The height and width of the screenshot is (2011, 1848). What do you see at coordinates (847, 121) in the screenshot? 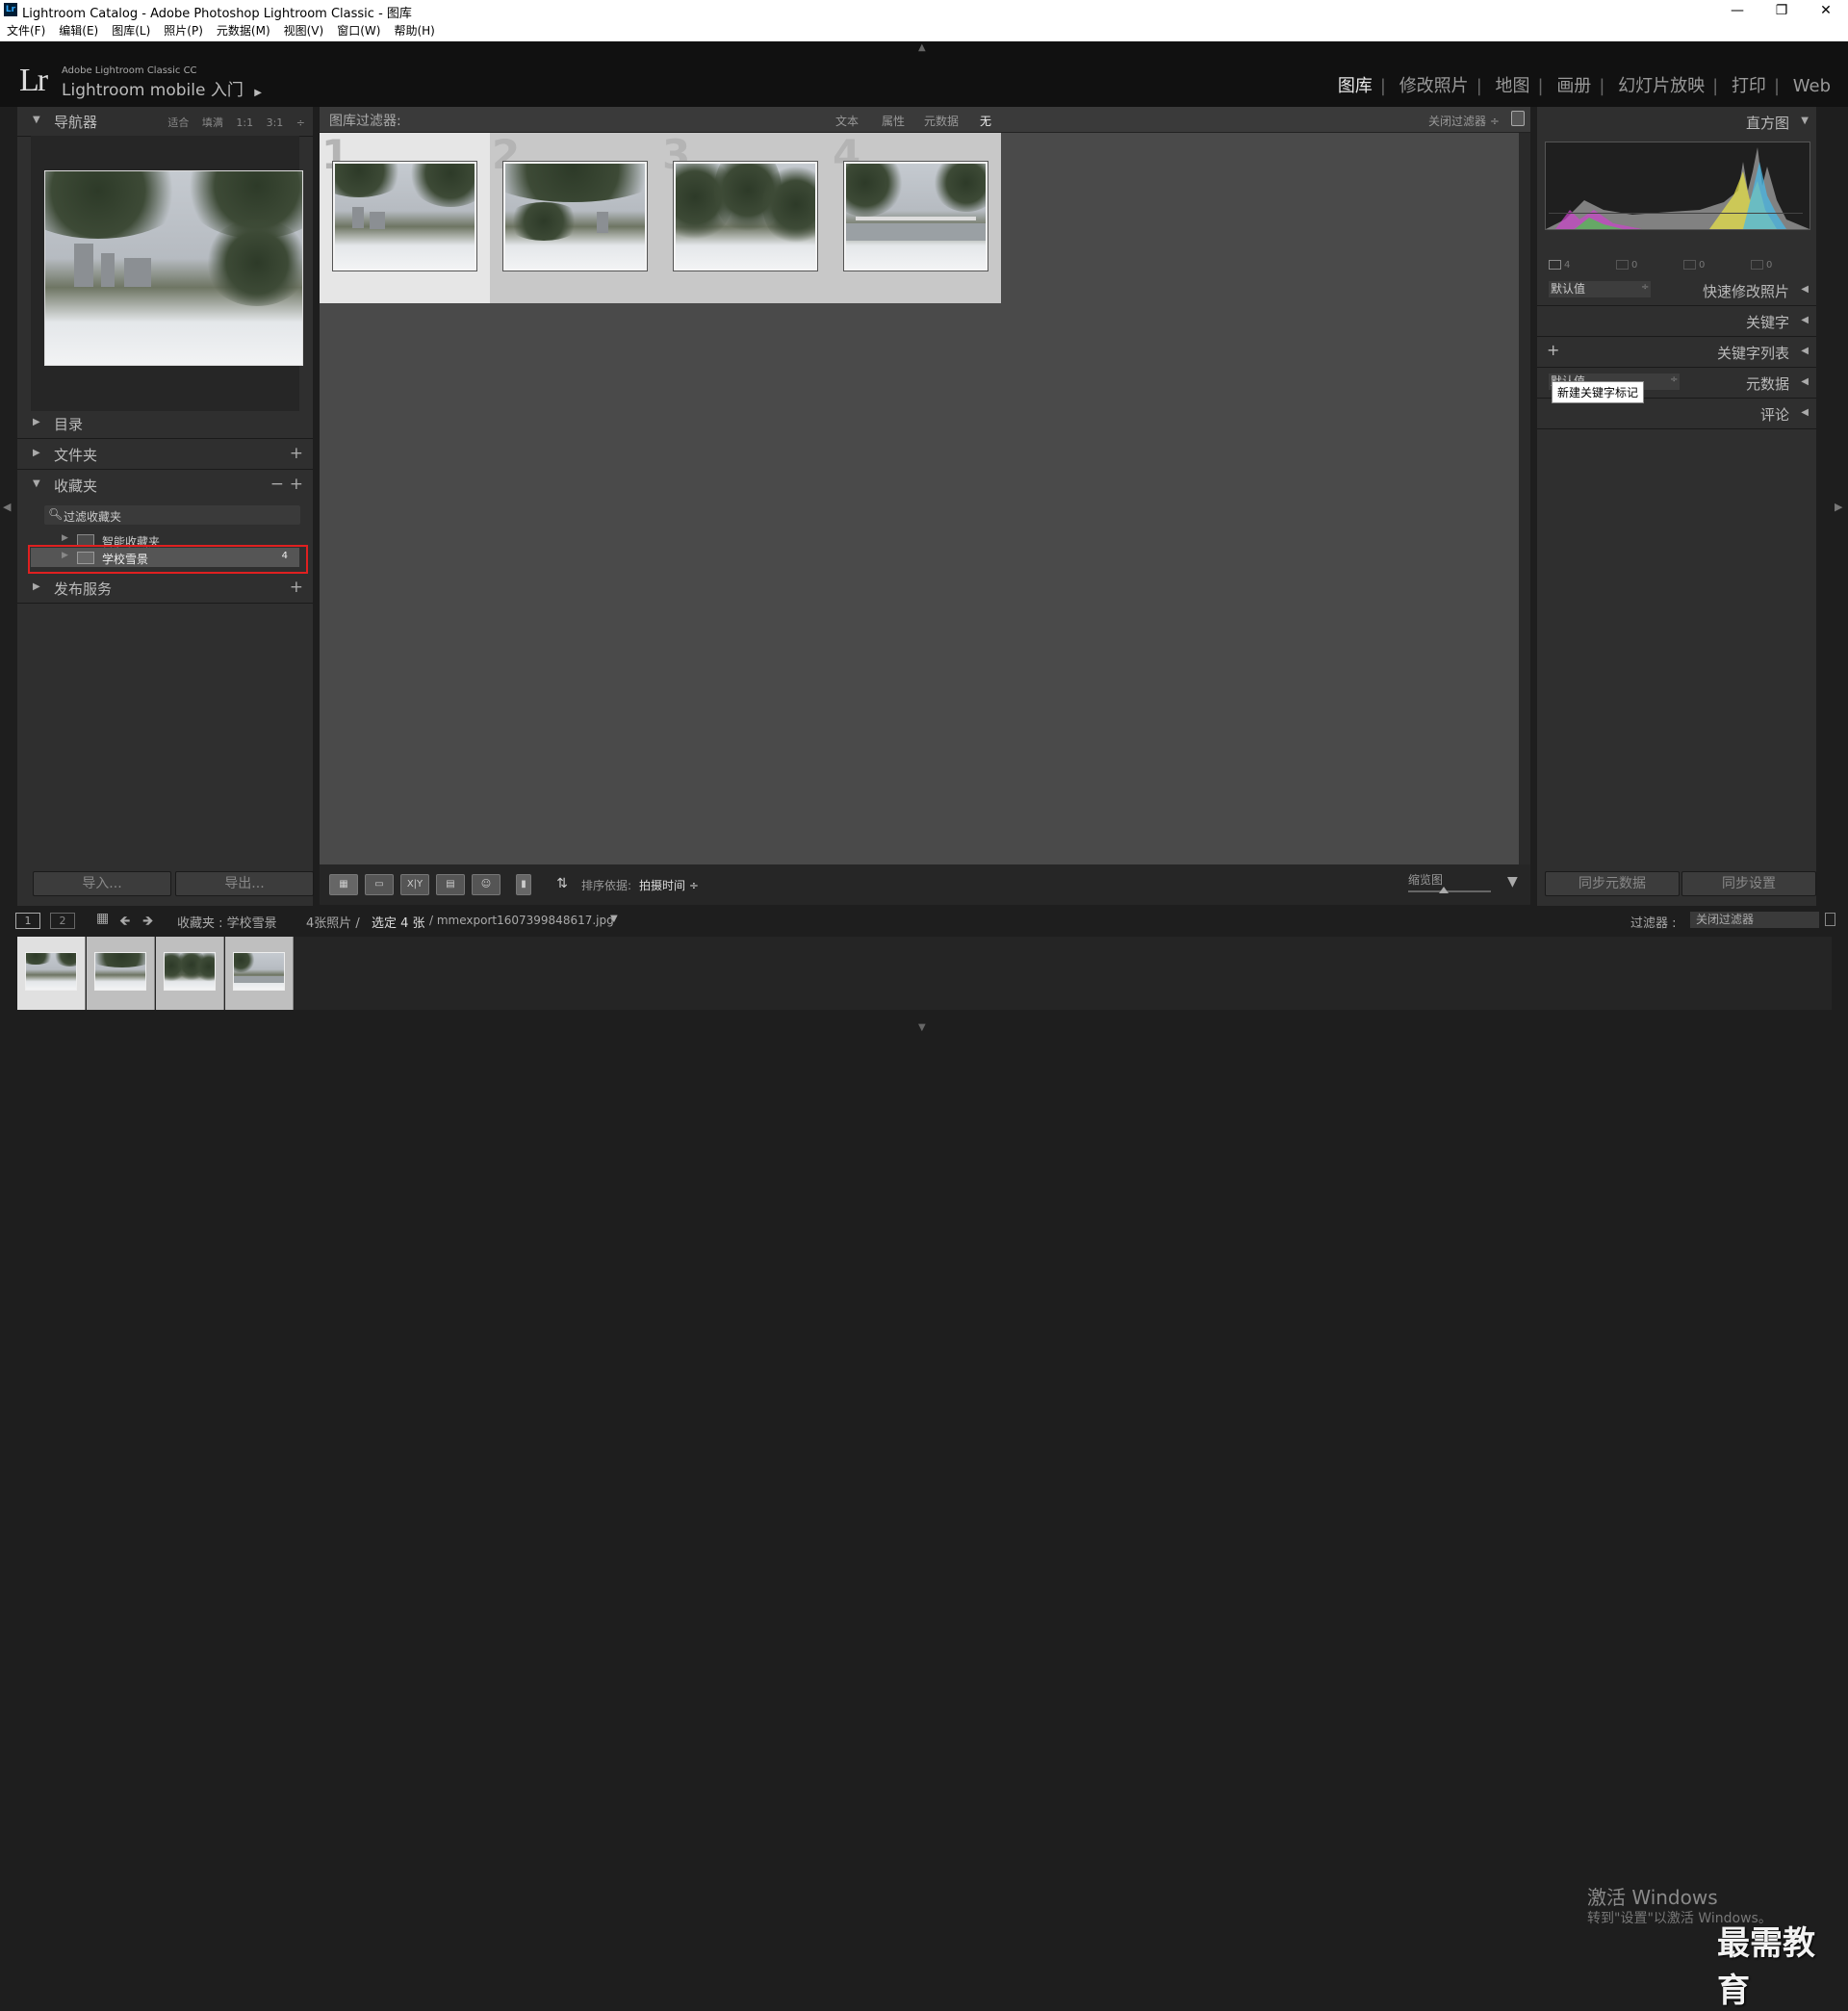
I see `filter-text: 文本` at bounding box center [847, 121].